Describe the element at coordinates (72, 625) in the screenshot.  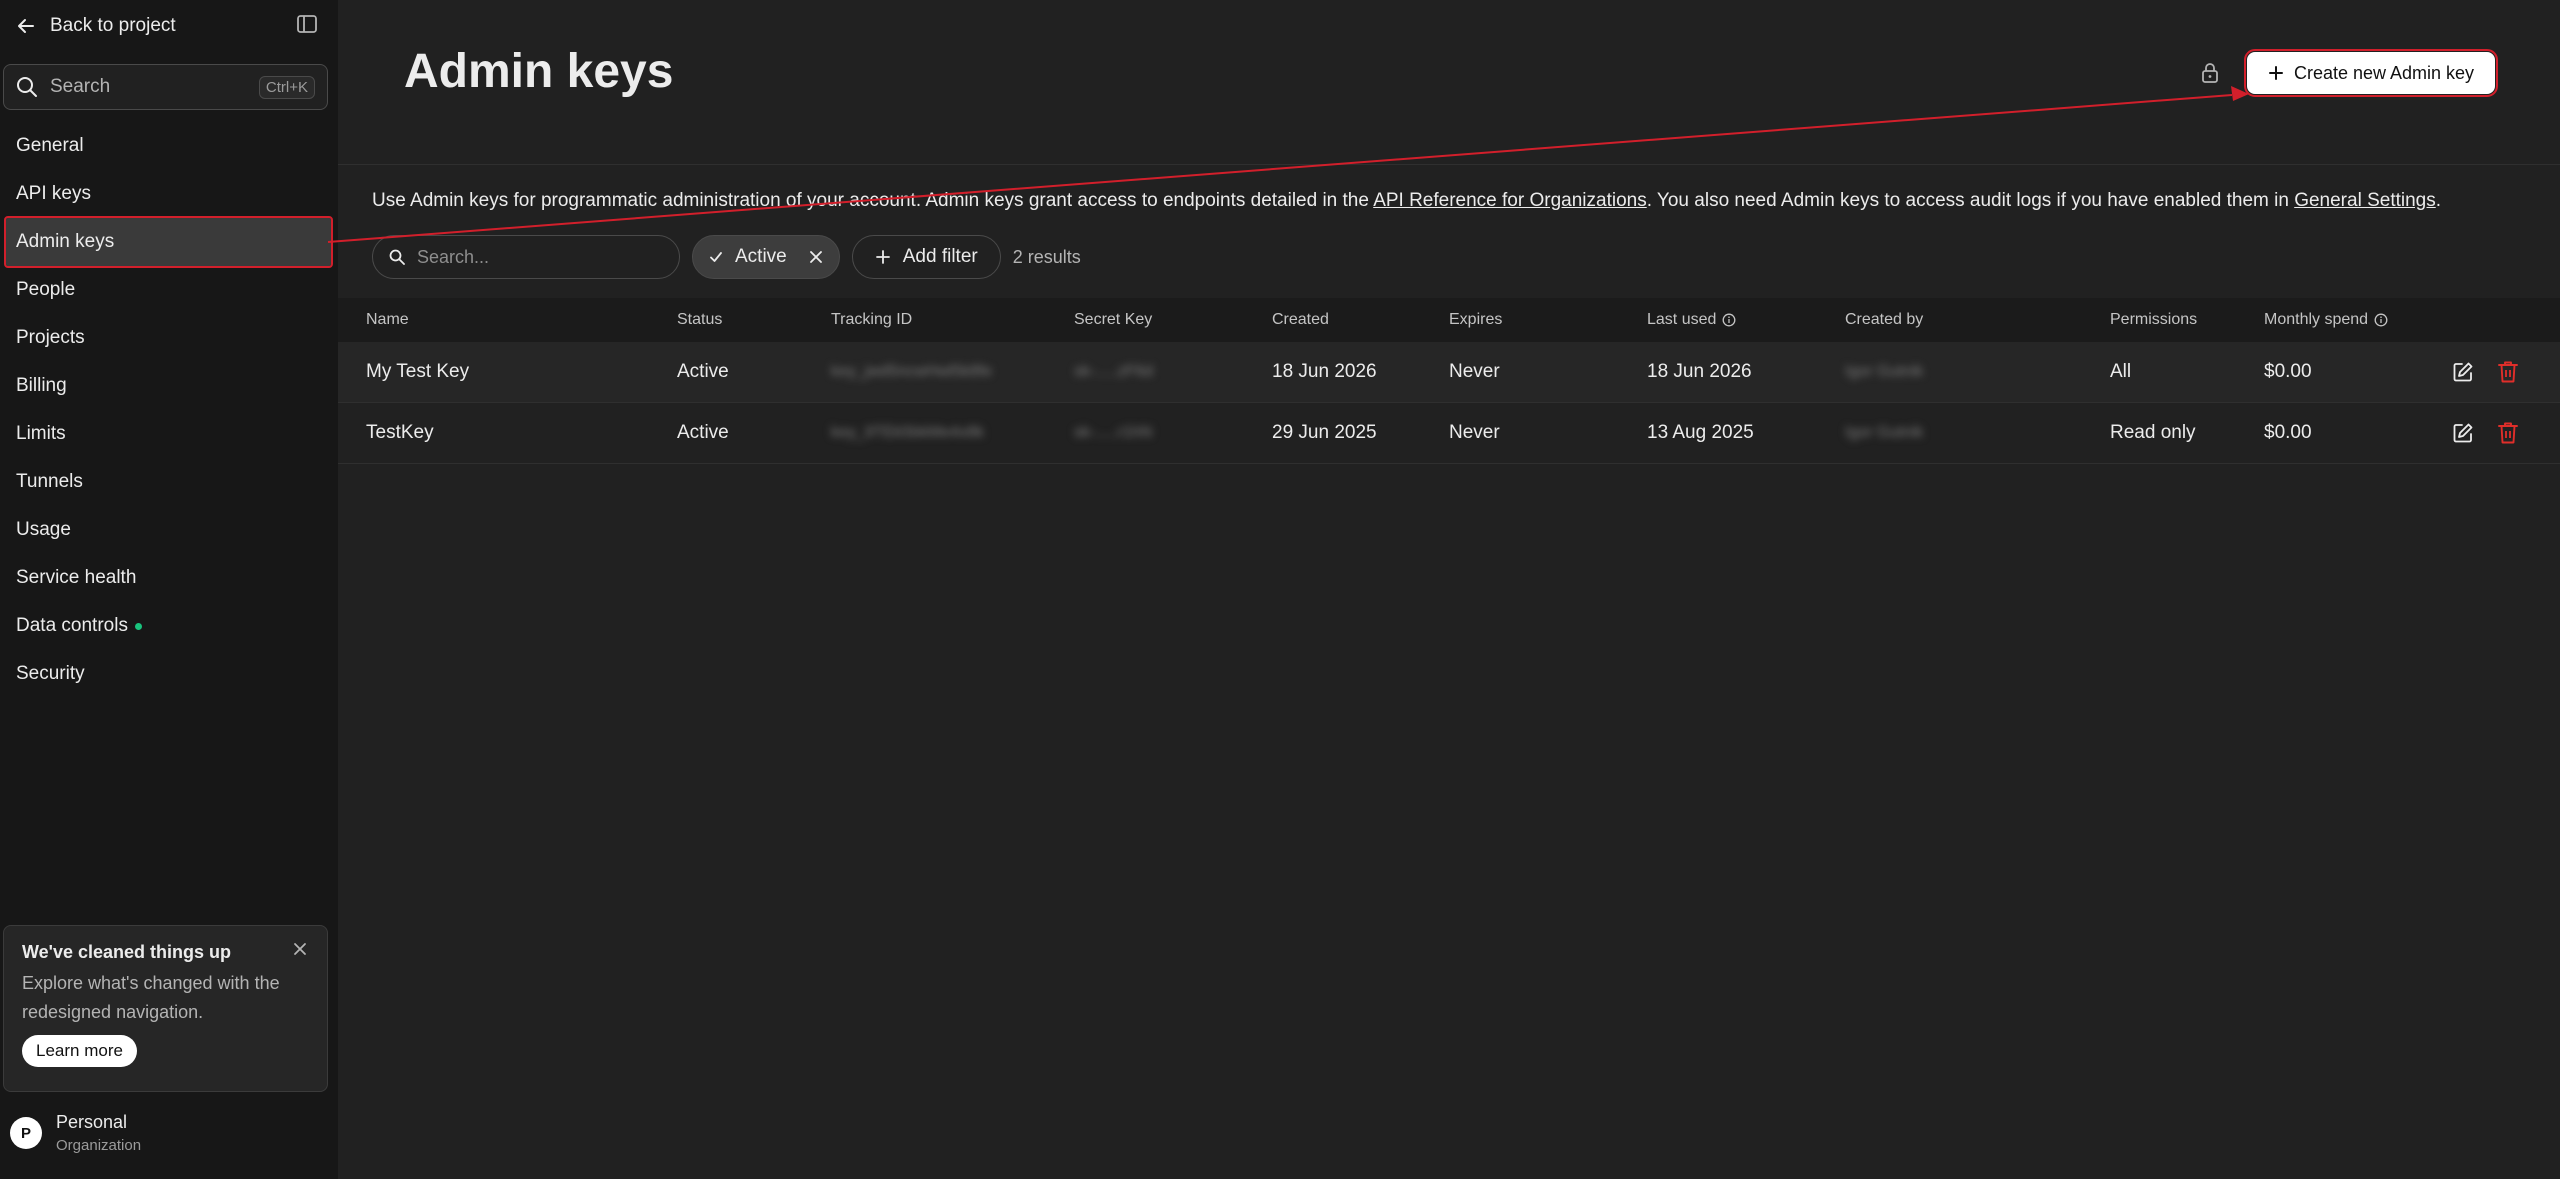
I see `sidebar-item-label: Data controls` at that location.